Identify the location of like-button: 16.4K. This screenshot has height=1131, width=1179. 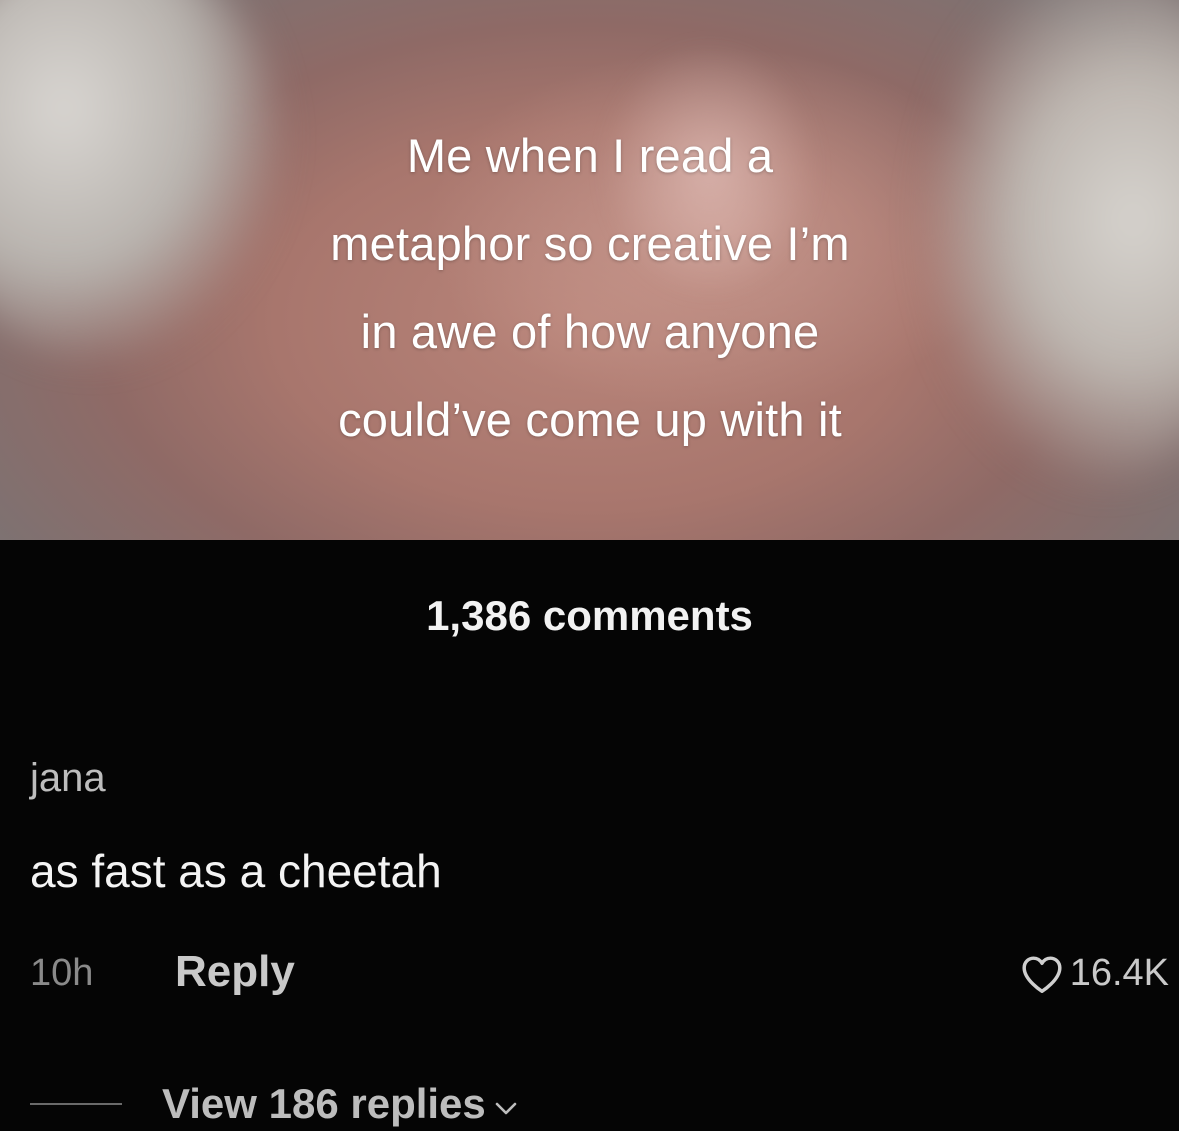
(1094, 973).